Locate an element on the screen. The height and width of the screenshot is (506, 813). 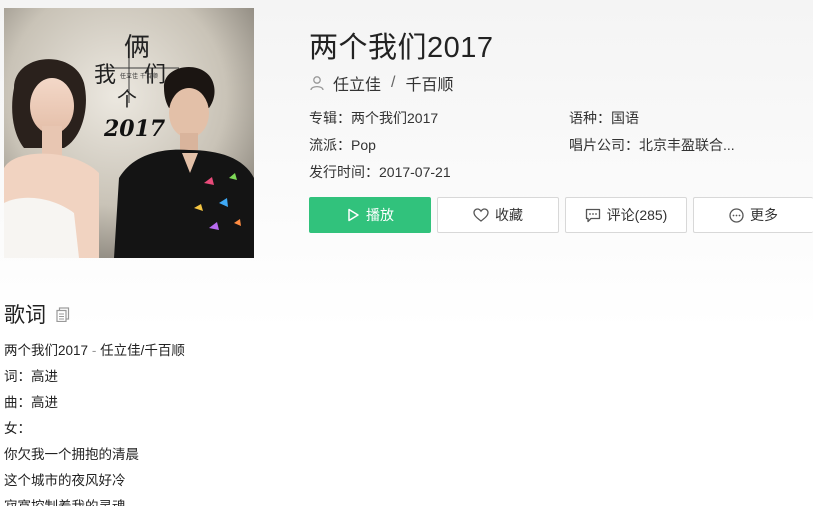
cover-text-liang: 俩 is located at coordinates (137, 48).